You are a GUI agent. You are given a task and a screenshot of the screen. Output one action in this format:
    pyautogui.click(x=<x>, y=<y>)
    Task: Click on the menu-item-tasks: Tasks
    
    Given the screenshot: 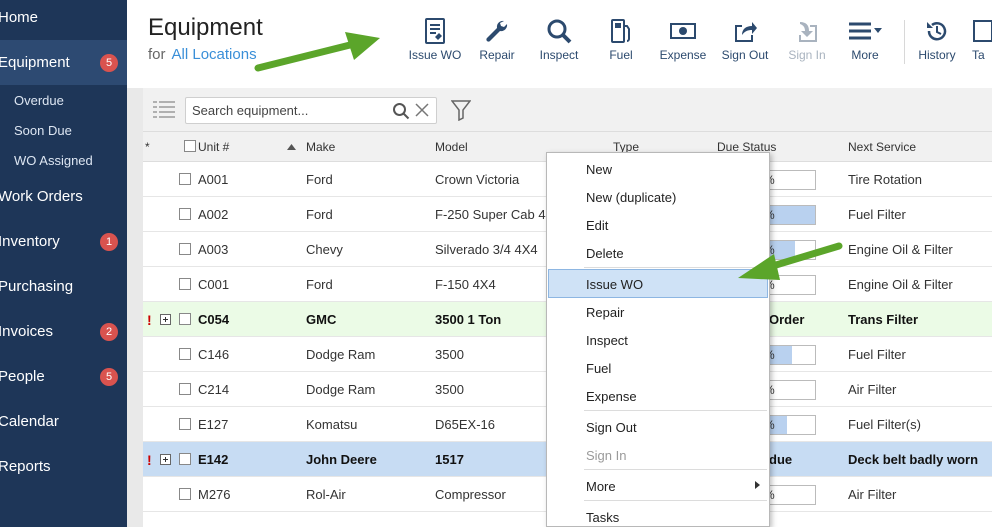 What is the action you would take?
    pyautogui.click(x=658, y=515)
    